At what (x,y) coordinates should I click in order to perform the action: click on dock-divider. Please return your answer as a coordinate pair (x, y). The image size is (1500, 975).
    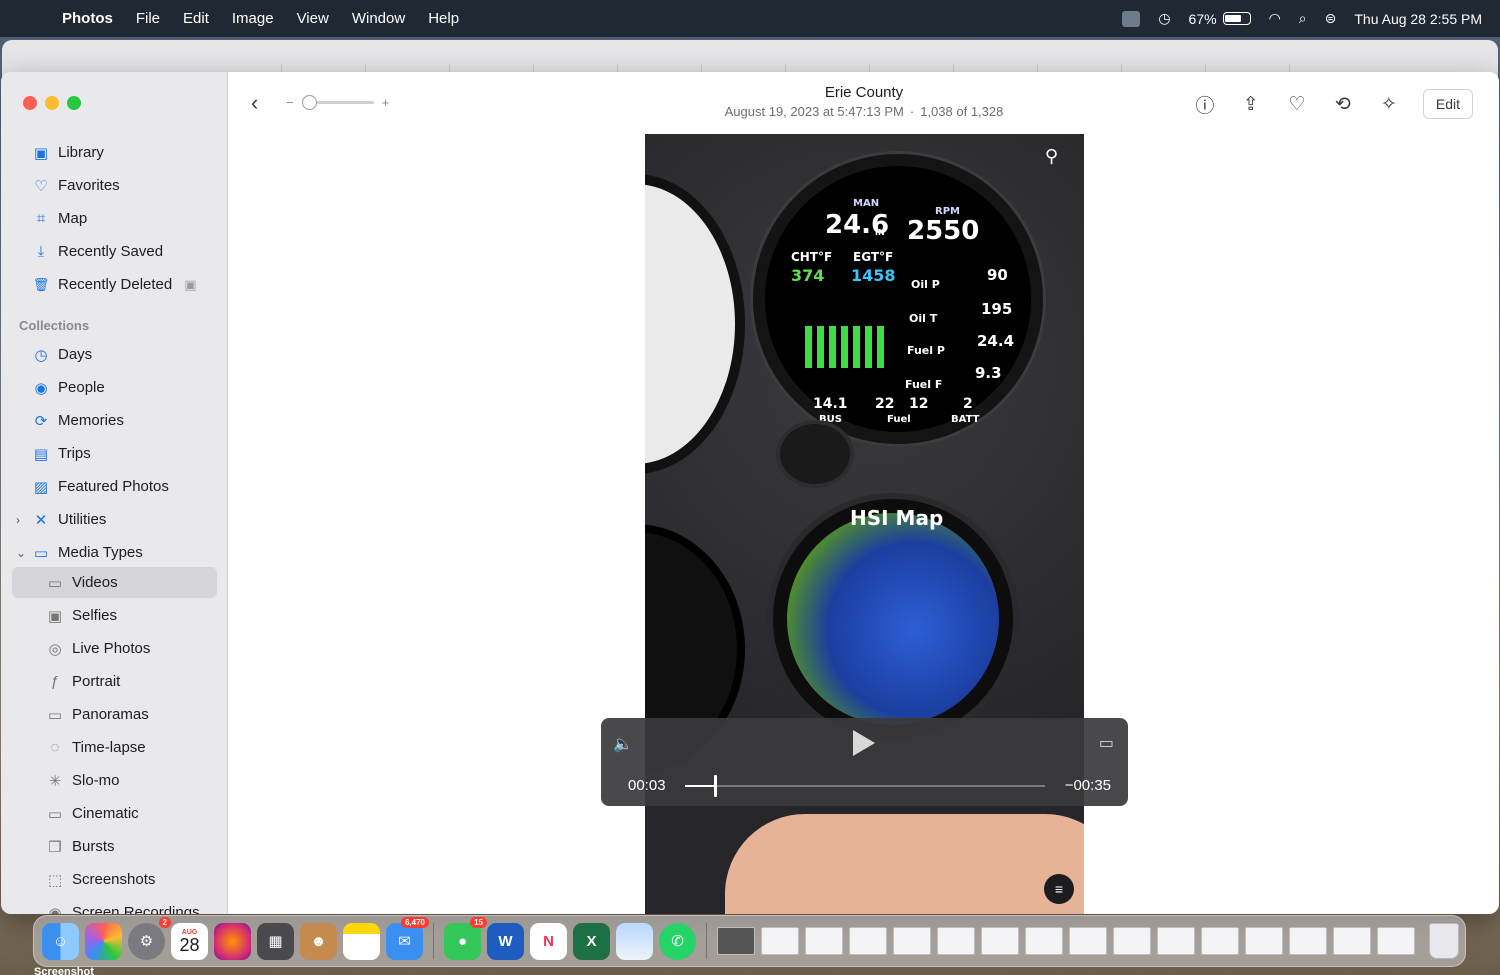
    Looking at the image, I should click on (706, 941).